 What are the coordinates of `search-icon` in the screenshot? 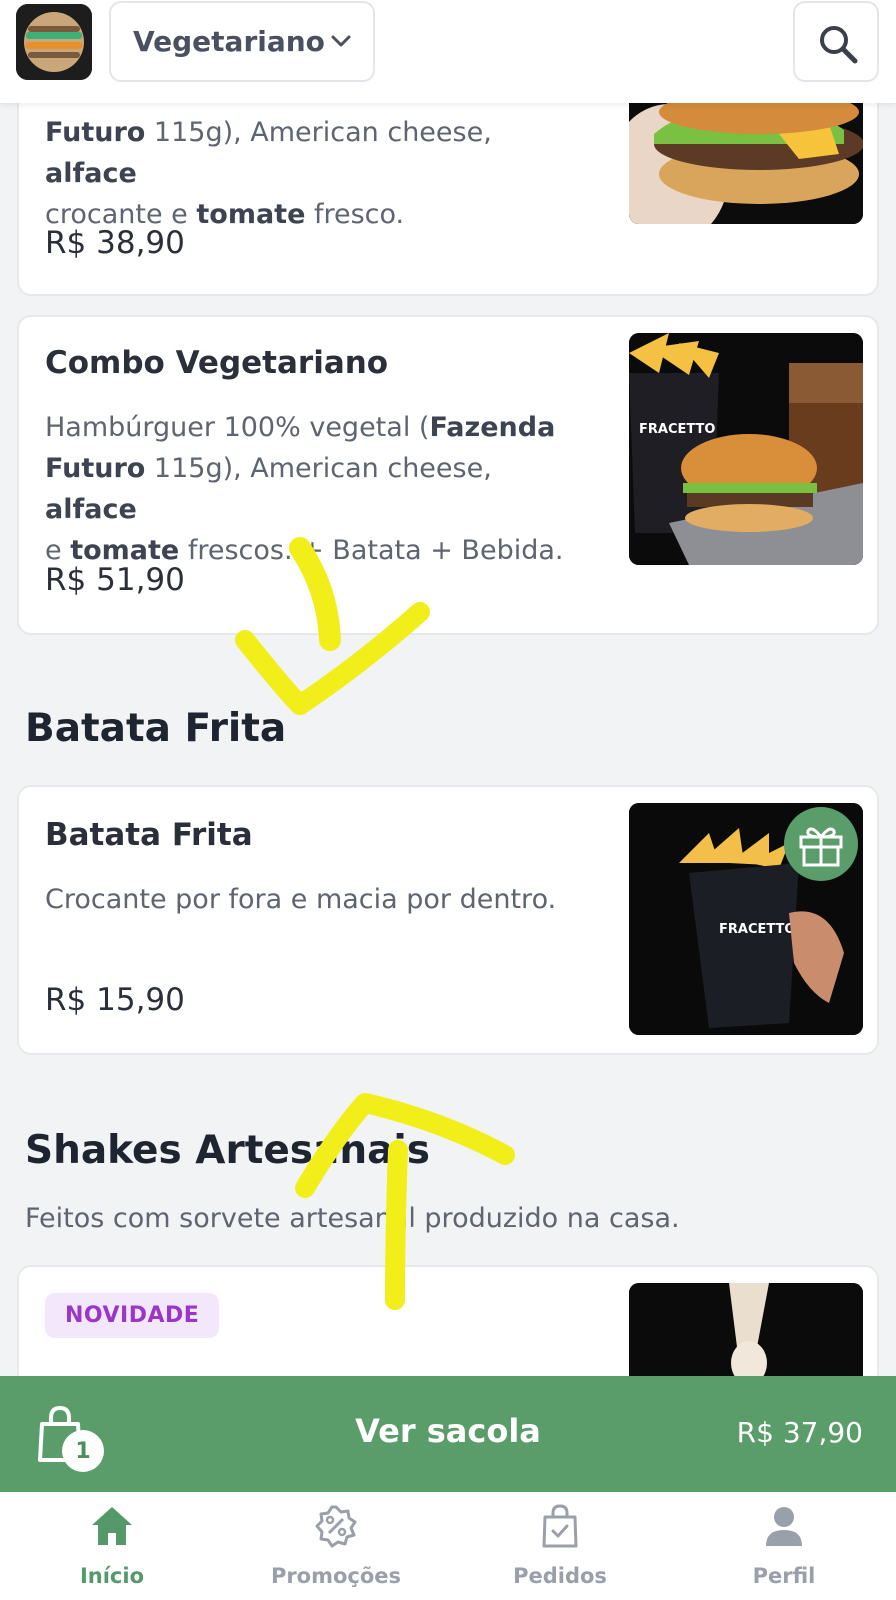 It's located at (839, 45).